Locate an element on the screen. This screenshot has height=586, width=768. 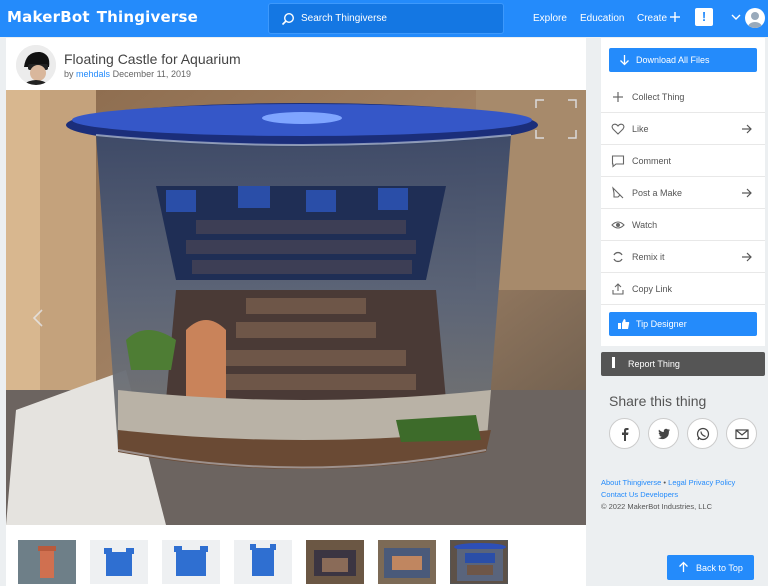
nav-explore: Explore is located at coordinates (550, 18).